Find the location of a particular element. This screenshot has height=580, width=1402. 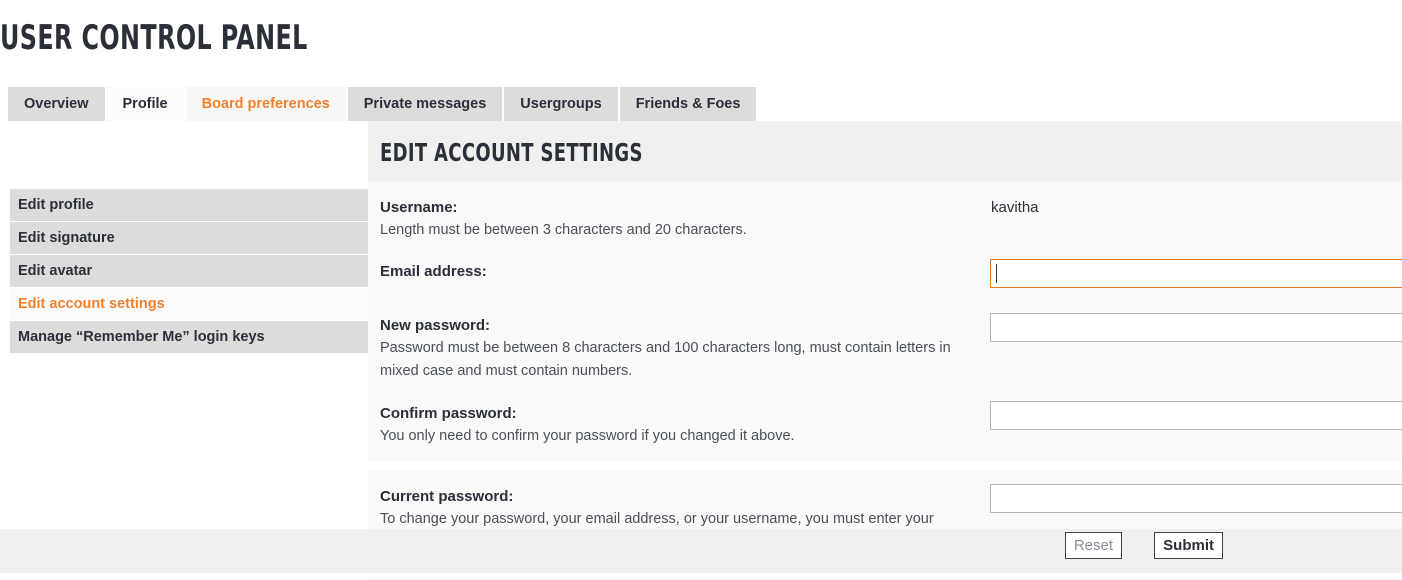

new-password-input is located at coordinates (1196, 327).